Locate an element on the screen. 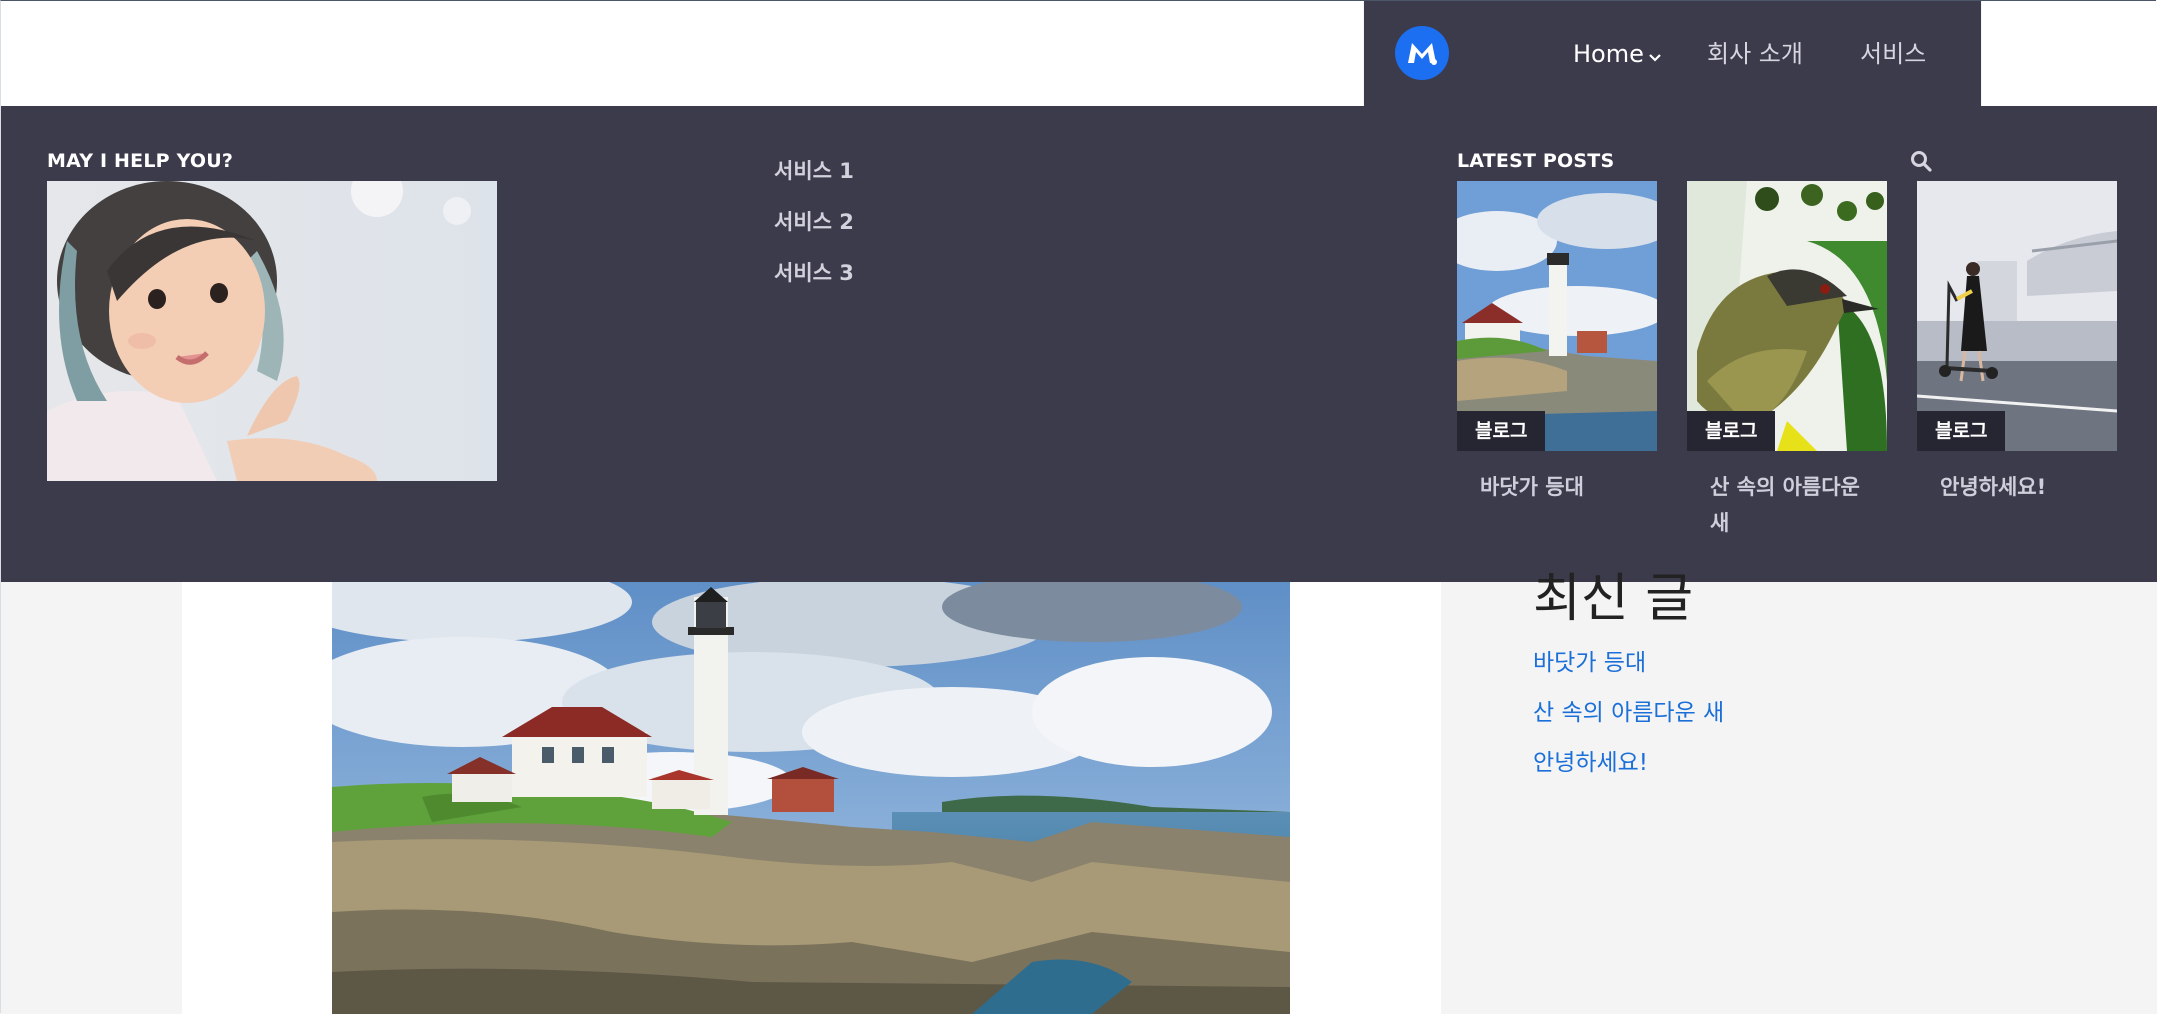 The width and height of the screenshot is (2157, 1014). sidebar-post-link: 바닷가 등대 is located at coordinates (1733, 663).